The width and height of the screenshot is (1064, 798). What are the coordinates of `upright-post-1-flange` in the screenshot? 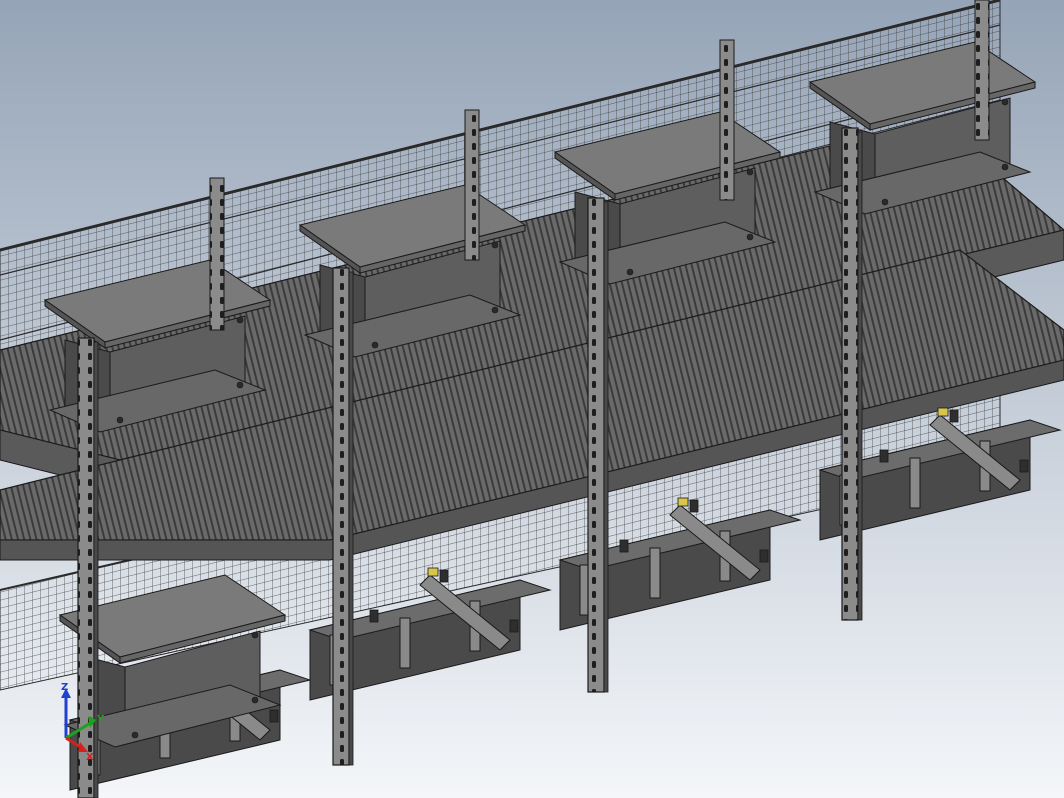 It's located at (96, 569).